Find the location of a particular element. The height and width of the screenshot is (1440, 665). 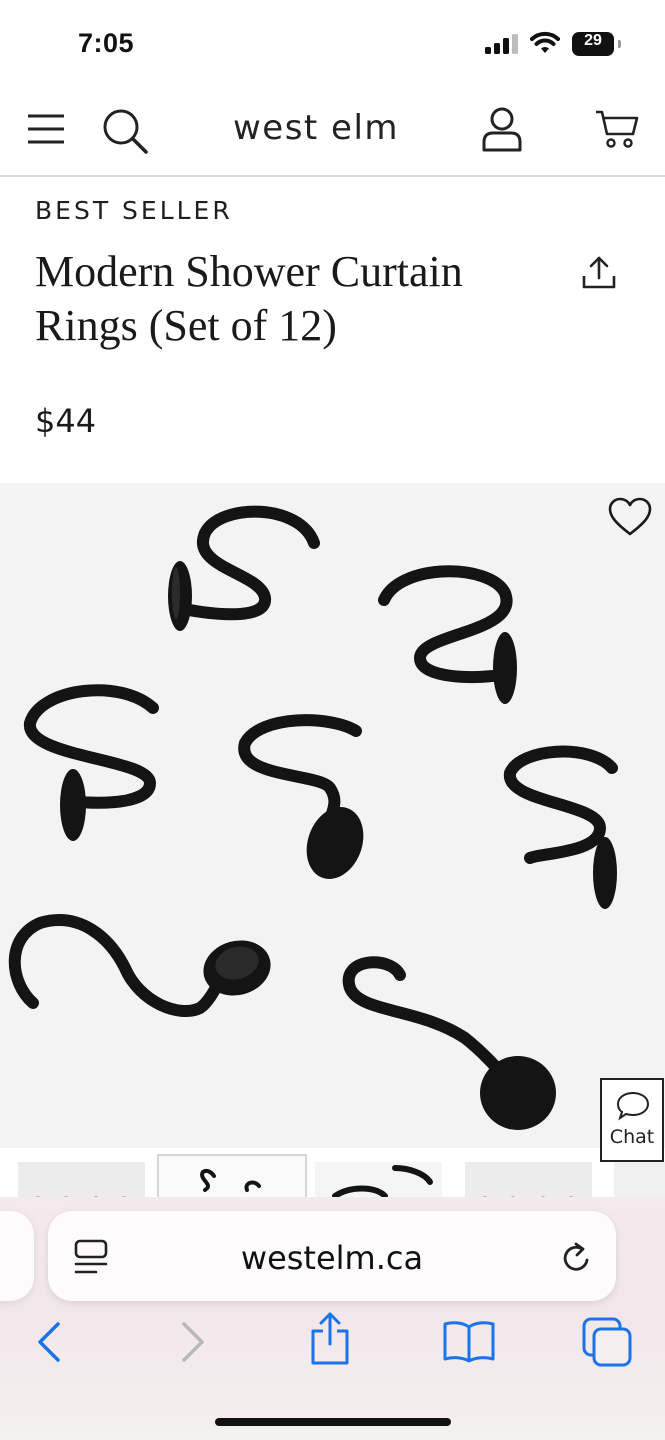

previous-tab-preview is located at coordinates (17, 1256).